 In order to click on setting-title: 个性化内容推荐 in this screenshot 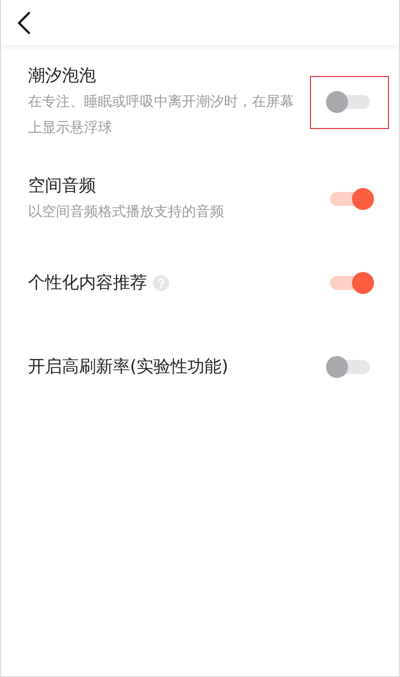, I will do `click(87, 283)`.